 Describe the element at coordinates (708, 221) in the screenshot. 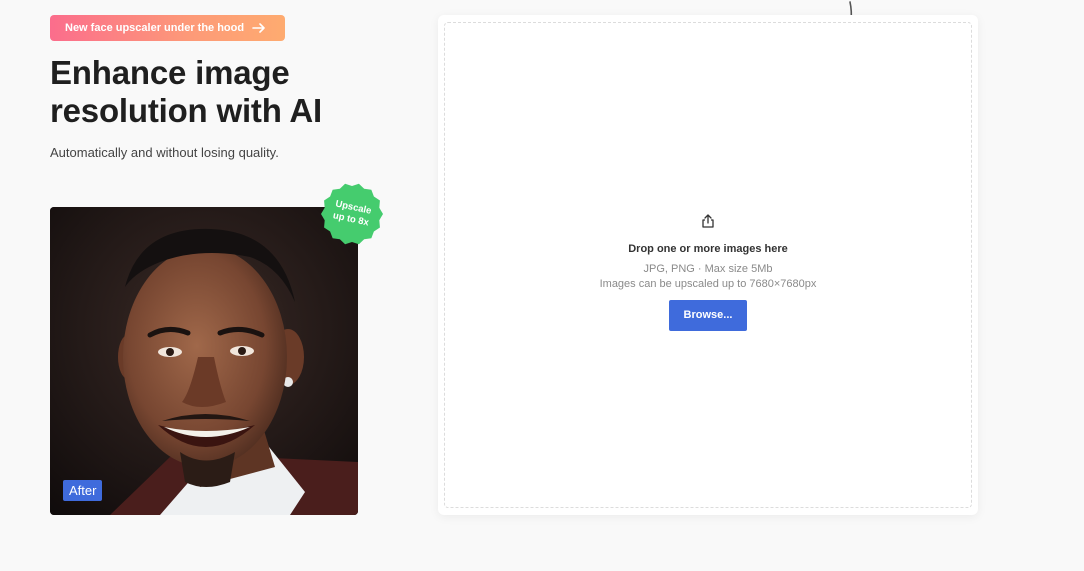

I see `upload-icon` at that location.